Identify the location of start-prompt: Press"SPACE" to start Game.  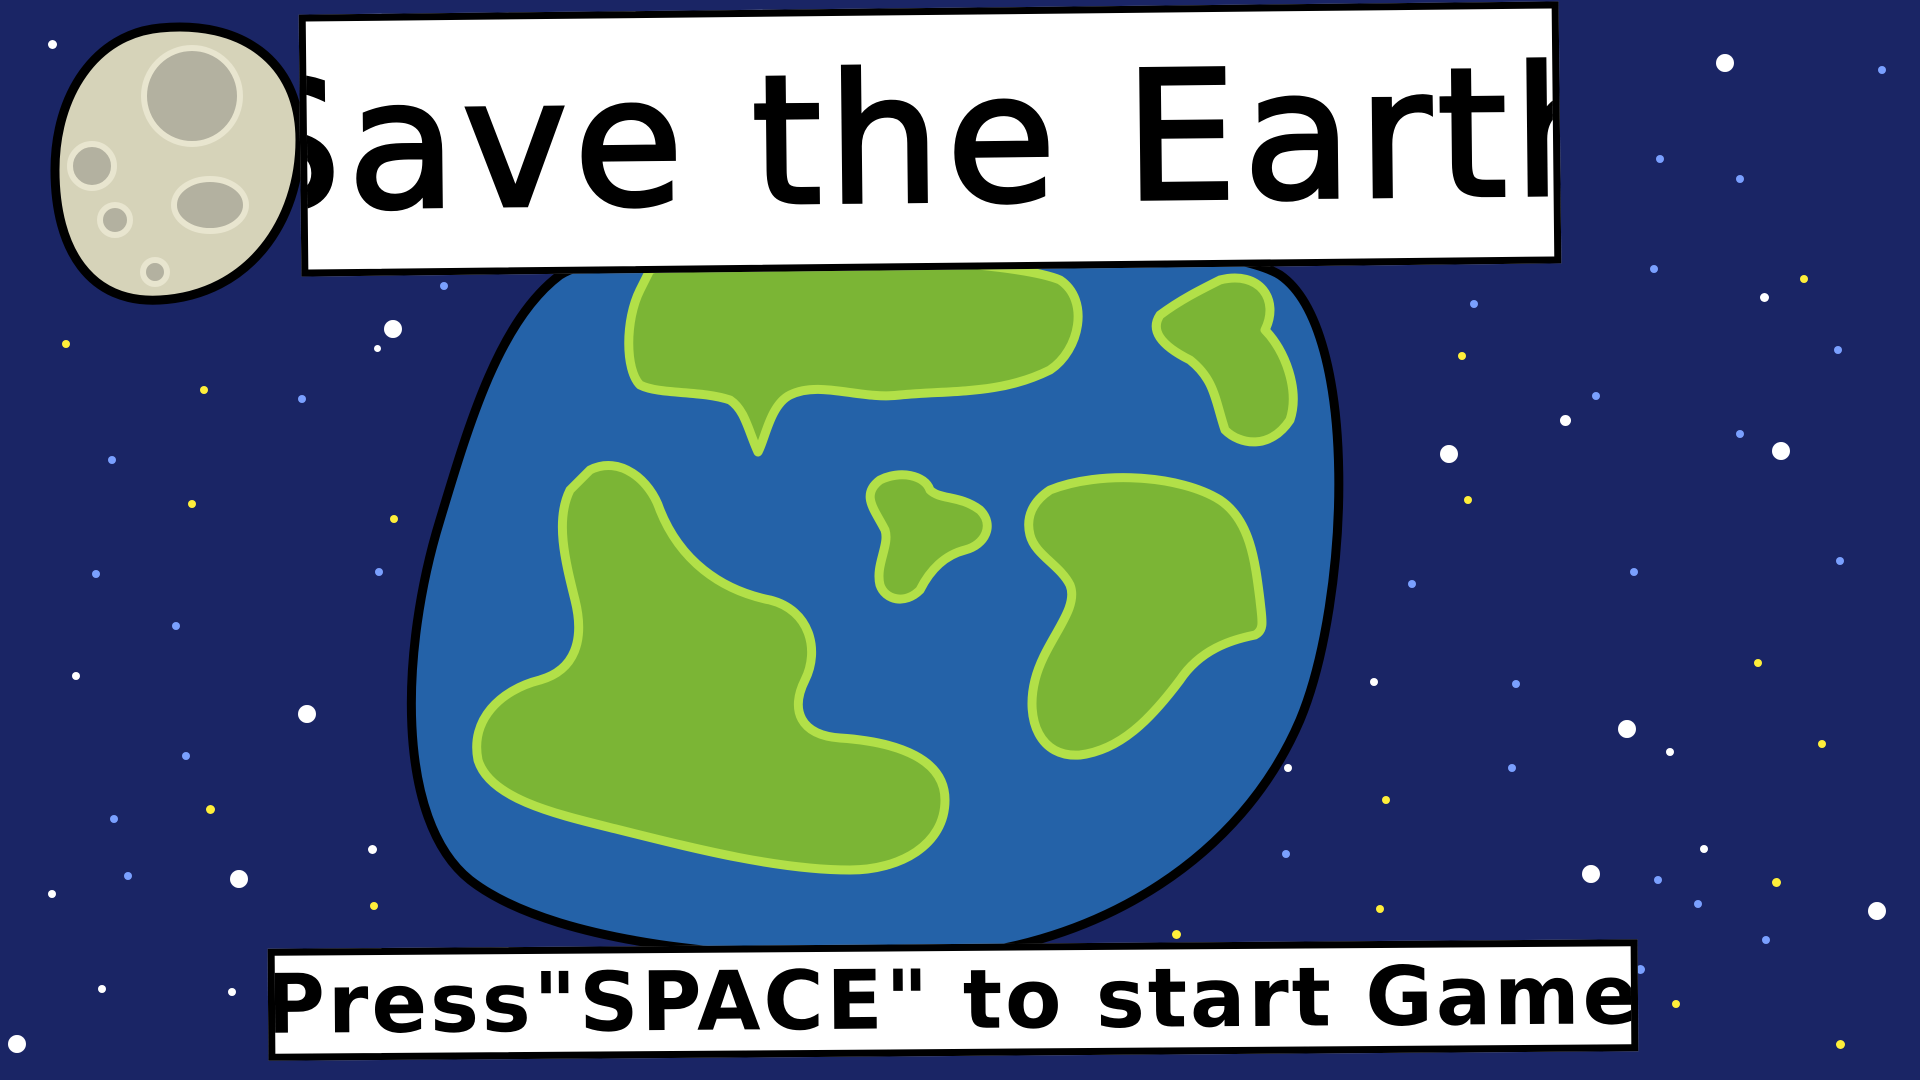
(953, 1000).